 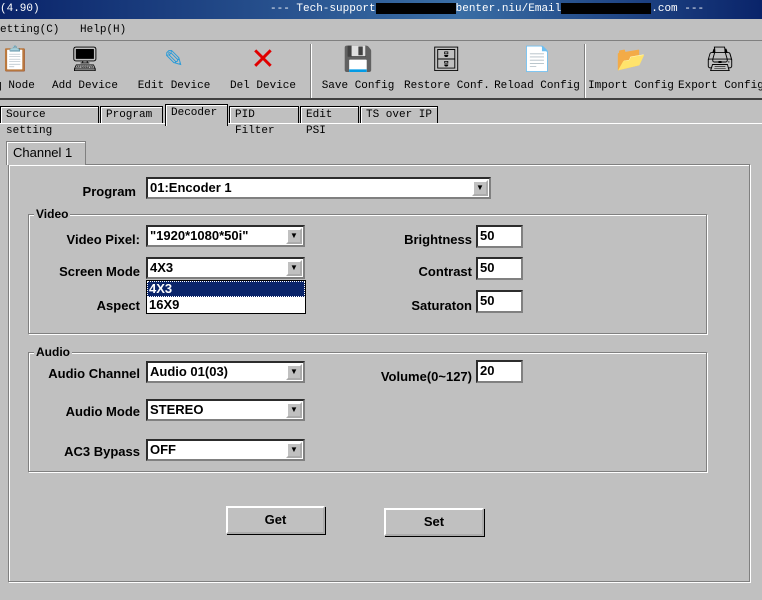 I want to click on import-icon: 📂, so click(x=631, y=61).